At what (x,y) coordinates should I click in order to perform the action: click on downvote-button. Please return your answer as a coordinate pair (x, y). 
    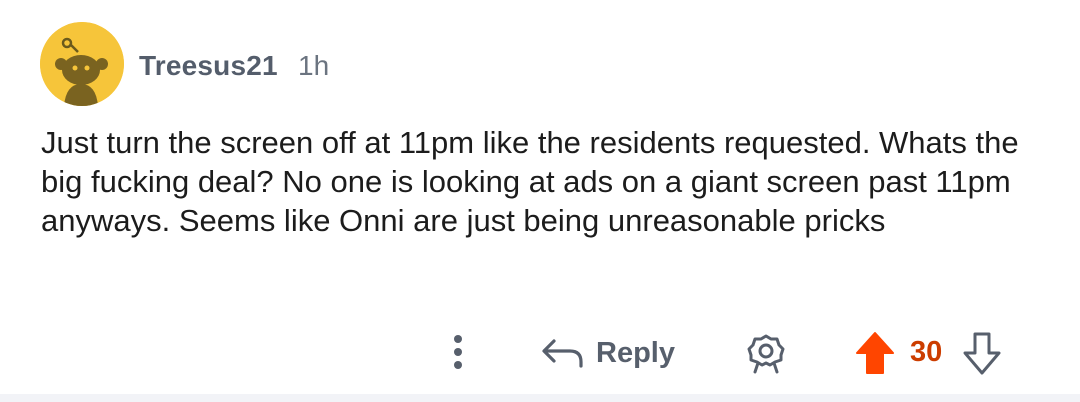
    Looking at the image, I should click on (982, 353).